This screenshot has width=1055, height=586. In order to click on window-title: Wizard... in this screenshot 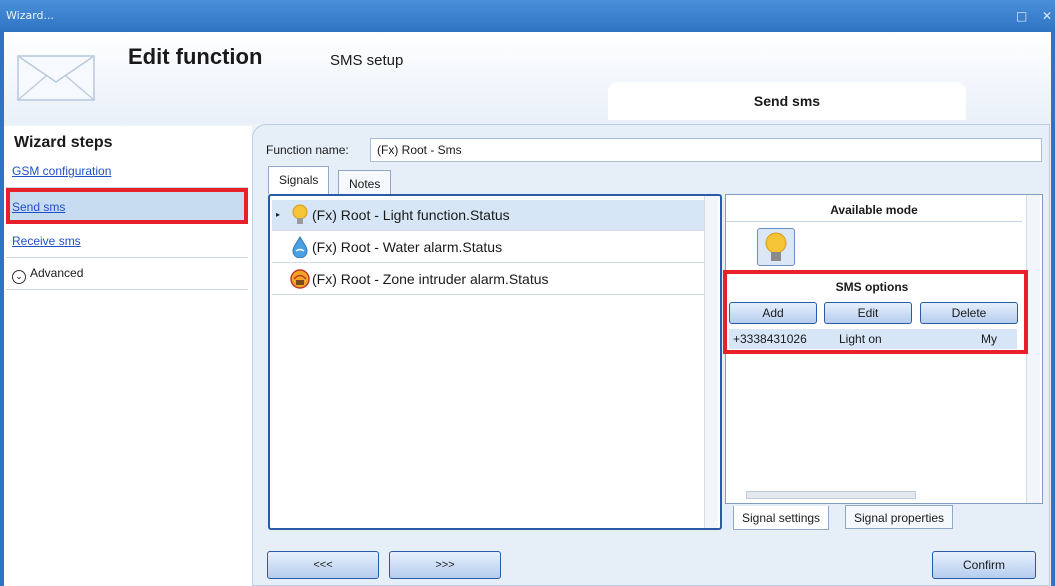, I will do `click(30, 15)`.